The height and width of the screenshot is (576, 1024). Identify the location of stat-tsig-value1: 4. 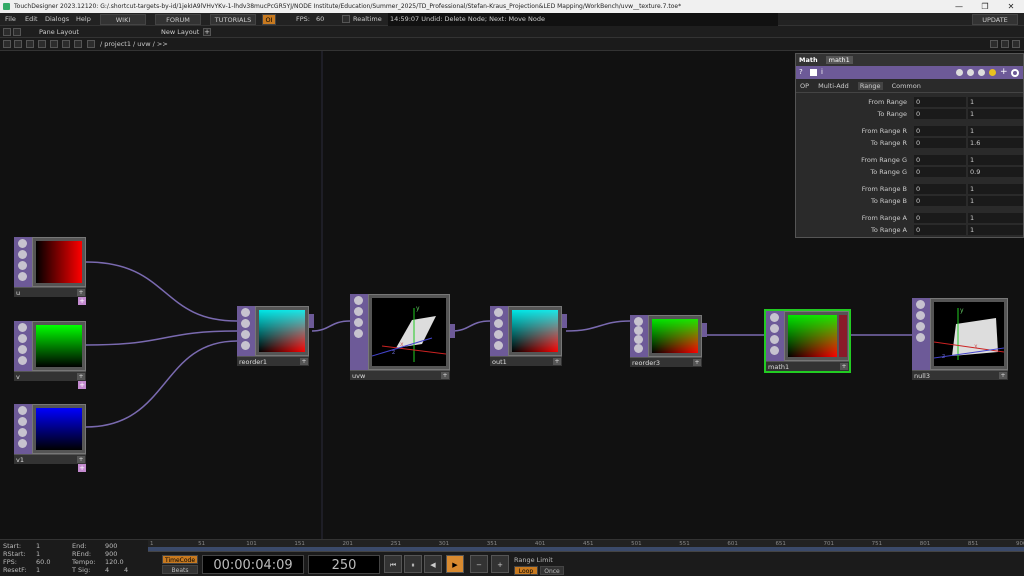
(107, 570).